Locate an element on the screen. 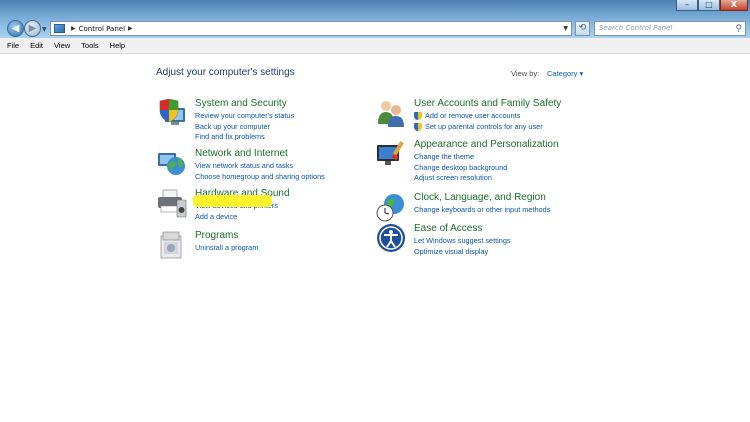  category-title: Appearance and Personalization is located at coordinates (486, 144).